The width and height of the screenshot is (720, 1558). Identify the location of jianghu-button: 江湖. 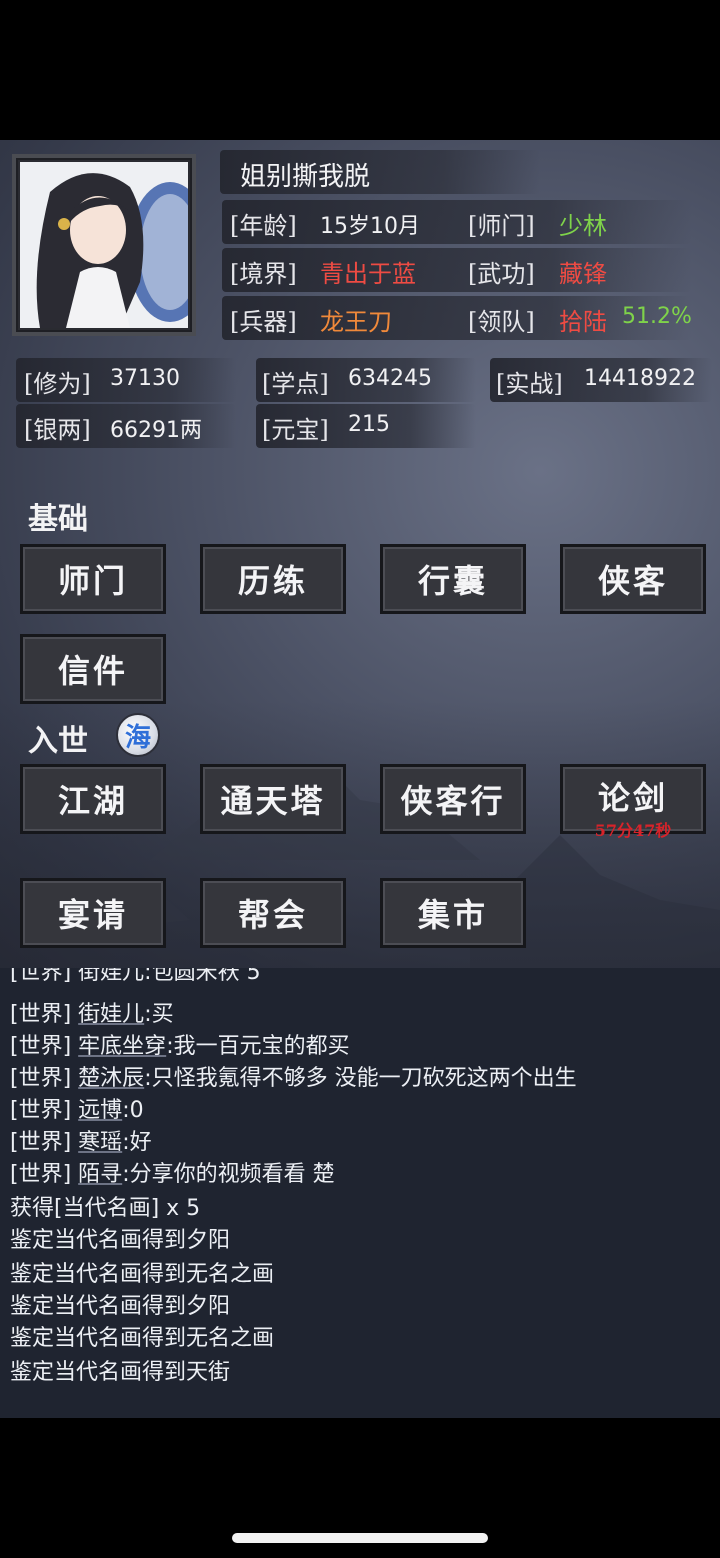
(93, 799).